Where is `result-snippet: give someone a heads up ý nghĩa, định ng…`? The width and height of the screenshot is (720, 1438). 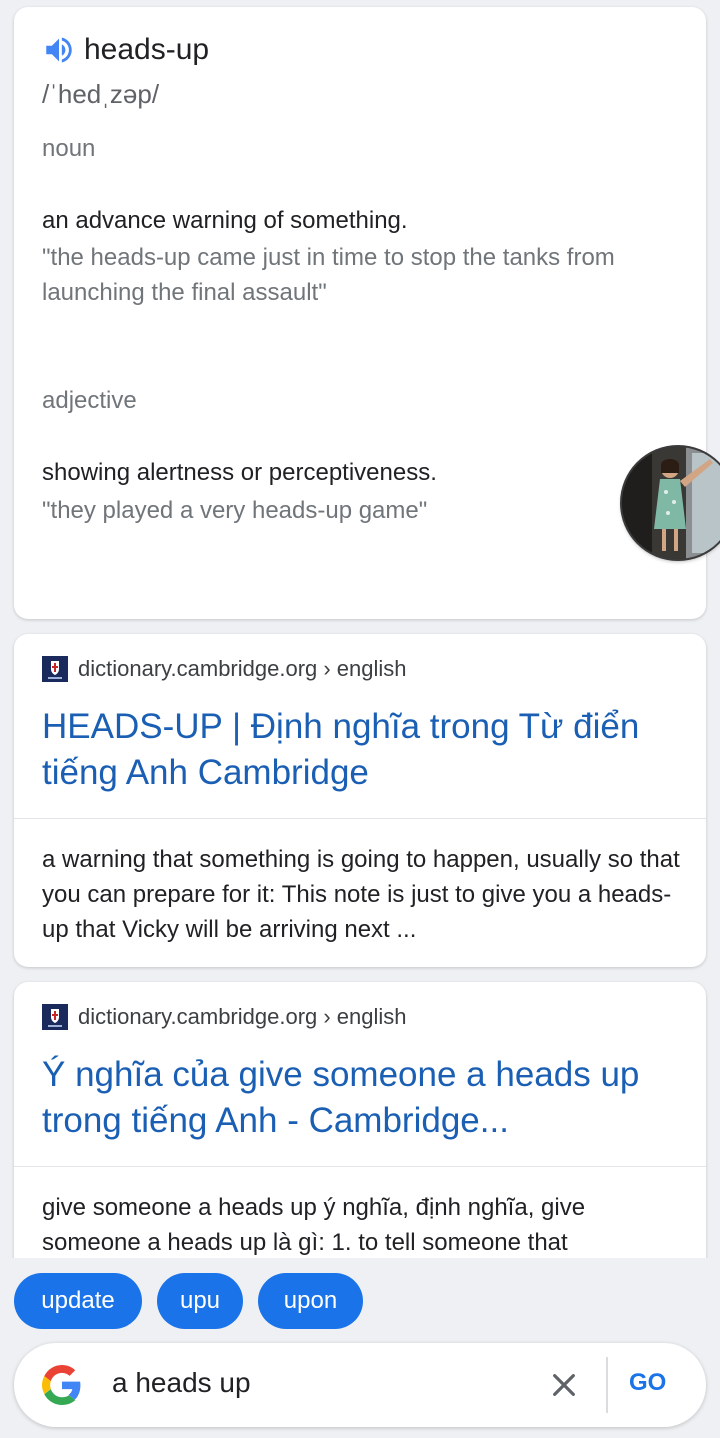
result-snippet: give someone a heads up ý nghĩa, định ng… is located at coordinates (314, 1225).